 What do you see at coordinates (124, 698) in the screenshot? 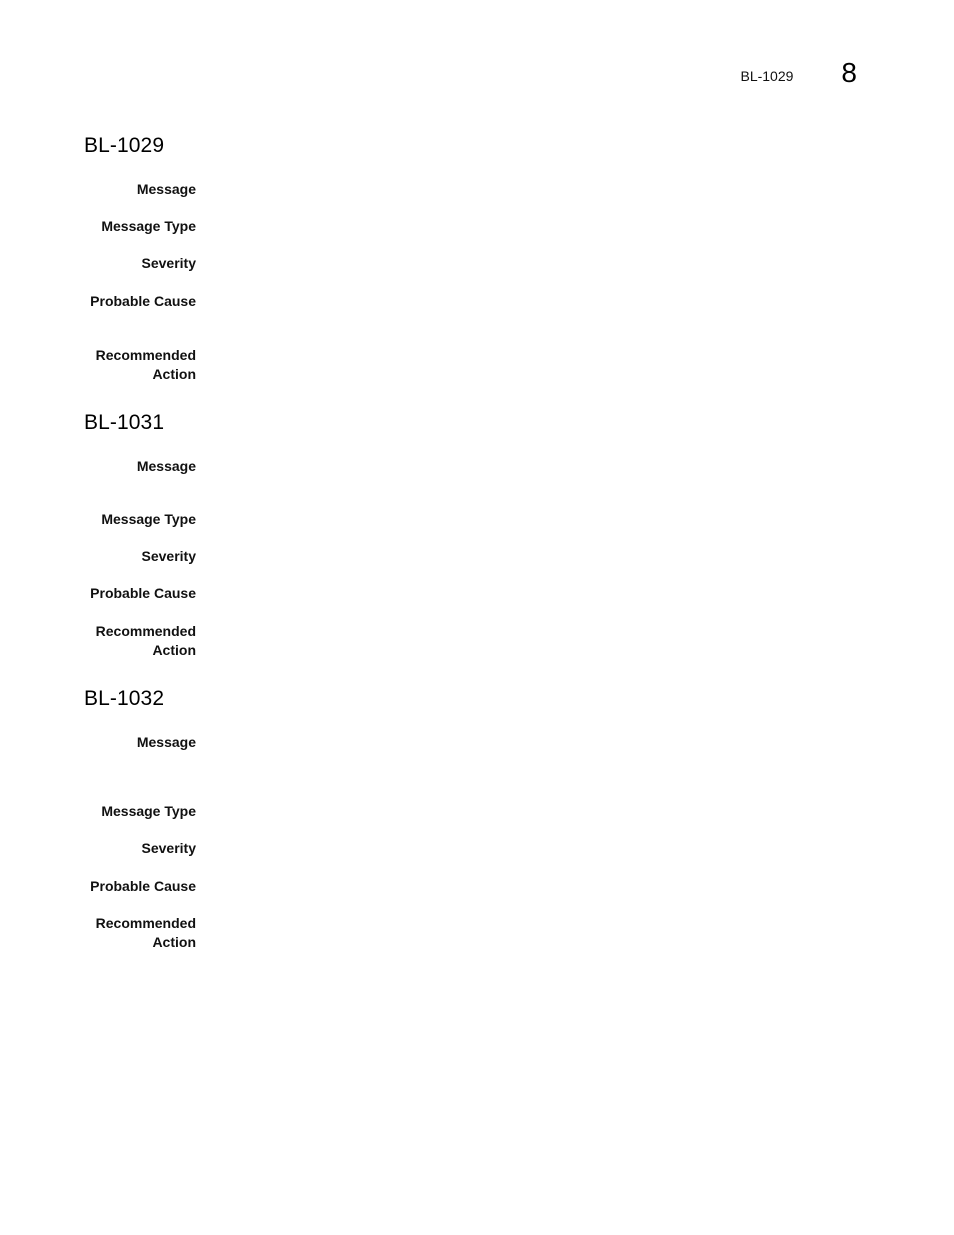
I see `section-title: BL-1032` at bounding box center [124, 698].